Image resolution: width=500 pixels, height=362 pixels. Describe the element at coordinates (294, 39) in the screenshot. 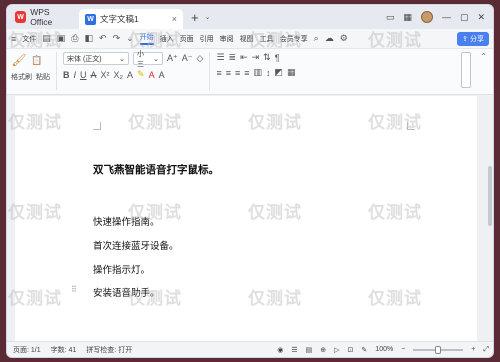

I see `menu-member: 会员专享` at that location.